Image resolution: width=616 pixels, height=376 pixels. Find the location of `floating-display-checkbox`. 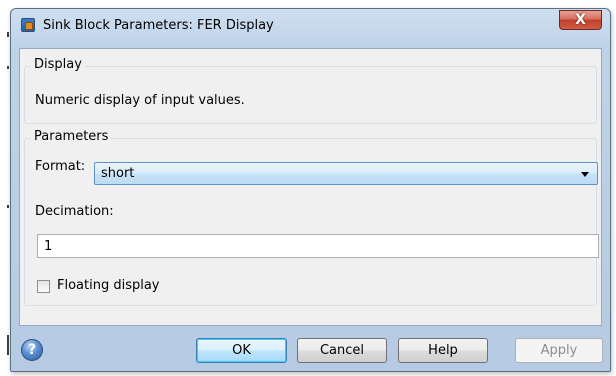

floating-display-checkbox is located at coordinates (43, 286).